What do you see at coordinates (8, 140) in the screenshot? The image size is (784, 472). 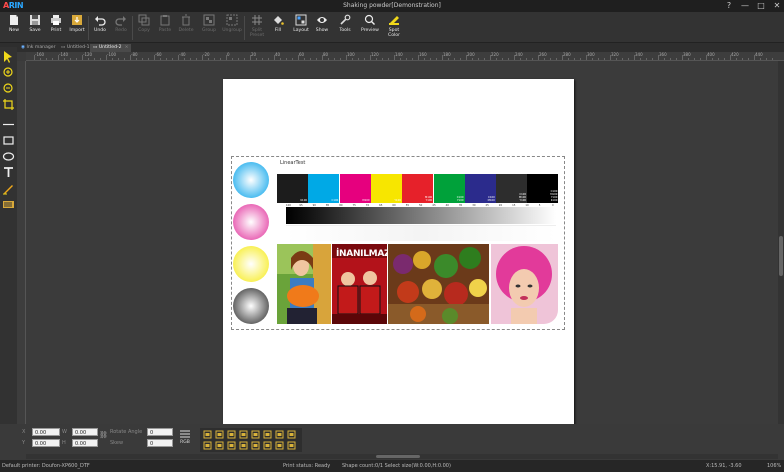 I see `rectangle-tool` at bounding box center [8, 140].